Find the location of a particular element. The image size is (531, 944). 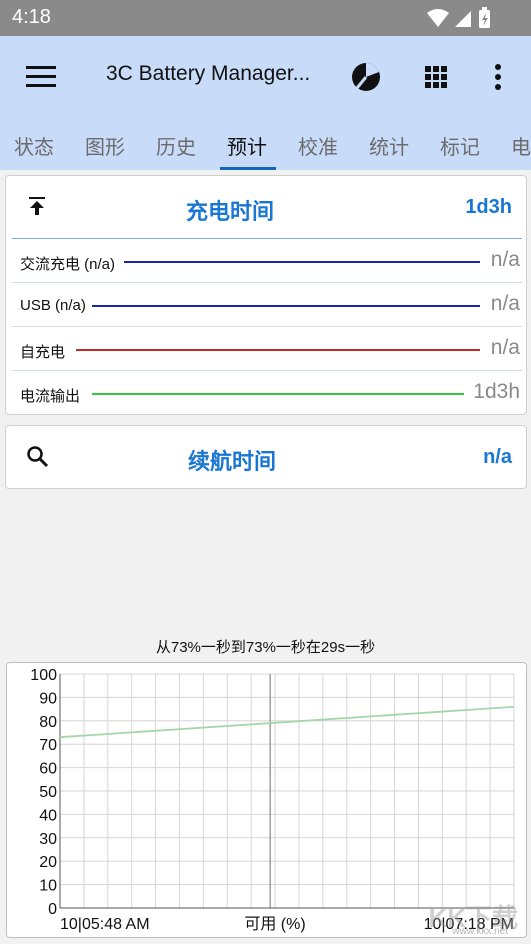

row-label: USB (n/a) is located at coordinates (53, 305).